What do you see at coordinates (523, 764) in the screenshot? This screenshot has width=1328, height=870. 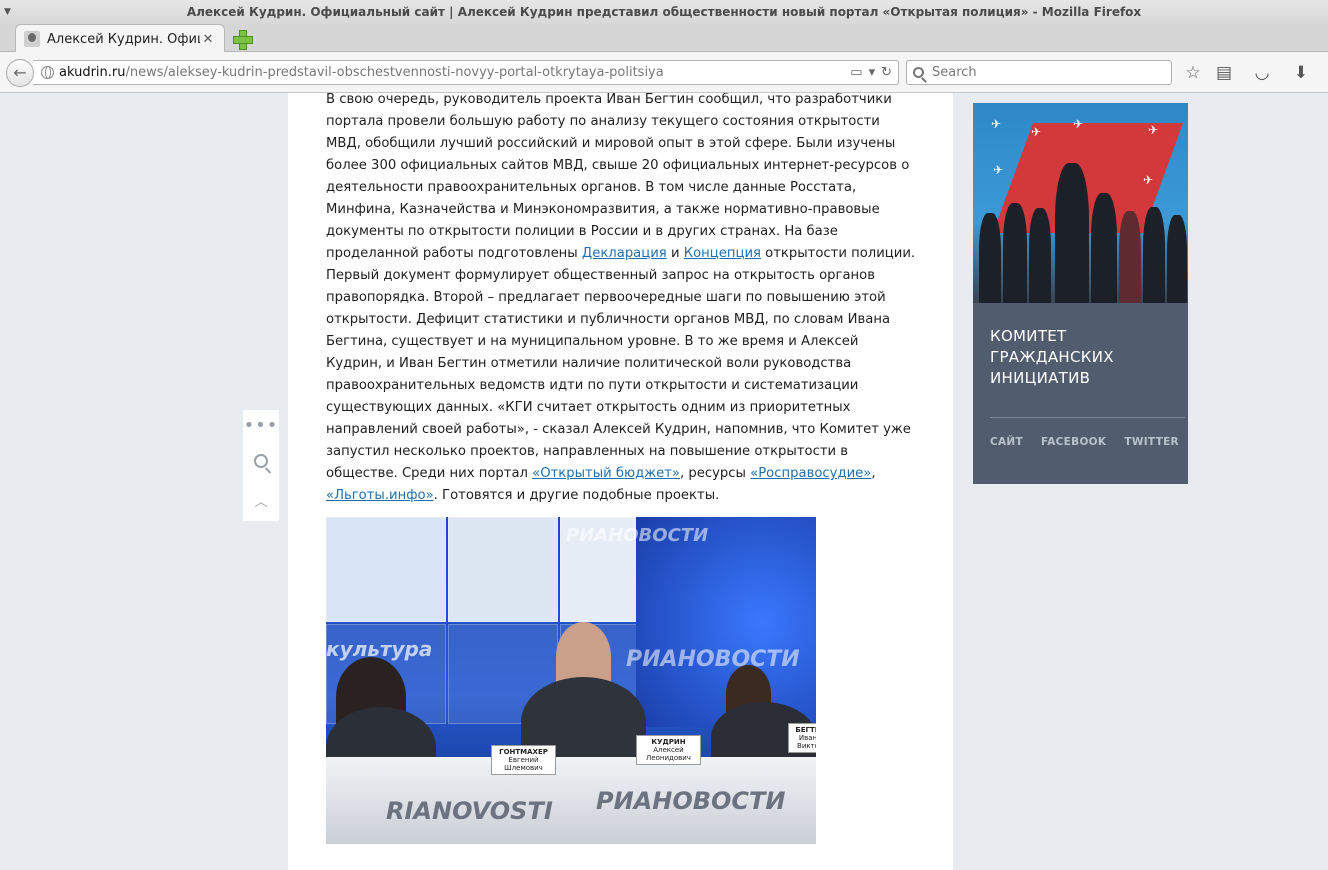 I see `nameplate-subtitle: Евгений Шлемович` at bounding box center [523, 764].